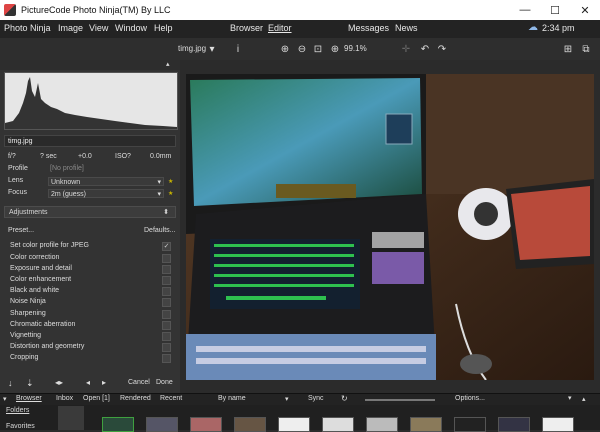 The width and height of the screenshot is (600, 432). Describe the element at coordinates (20, 426) in the screenshot. I see `favorites-tab: Favorites` at that location.